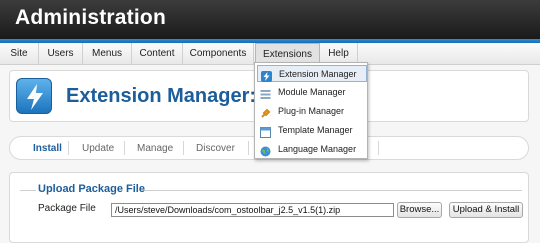 The image size is (540, 243). Describe the element at coordinates (215, 148) in the screenshot. I see `tab-discover: Discover` at that location.